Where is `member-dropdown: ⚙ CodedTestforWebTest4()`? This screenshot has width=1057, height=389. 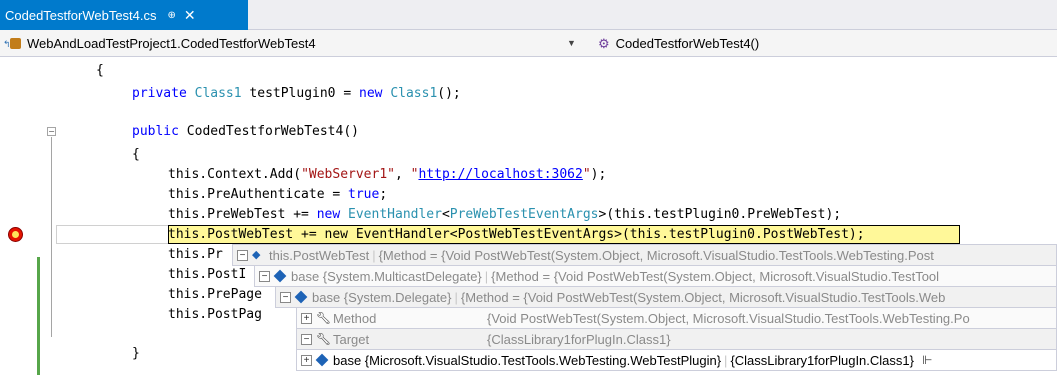 member-dropdown: ⚙ CodedTestforWebTest4() is located at coordinates (820, 43).